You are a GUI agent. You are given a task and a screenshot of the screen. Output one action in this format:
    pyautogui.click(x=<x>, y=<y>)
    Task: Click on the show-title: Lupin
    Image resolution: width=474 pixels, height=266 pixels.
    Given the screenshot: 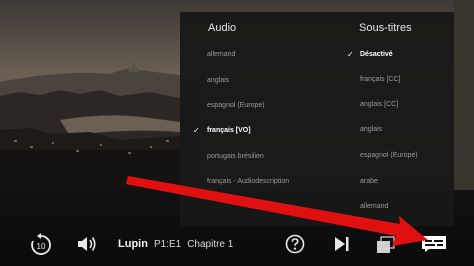 What is the action you would take?
    pyautogui.click(x=133, y=244)
    